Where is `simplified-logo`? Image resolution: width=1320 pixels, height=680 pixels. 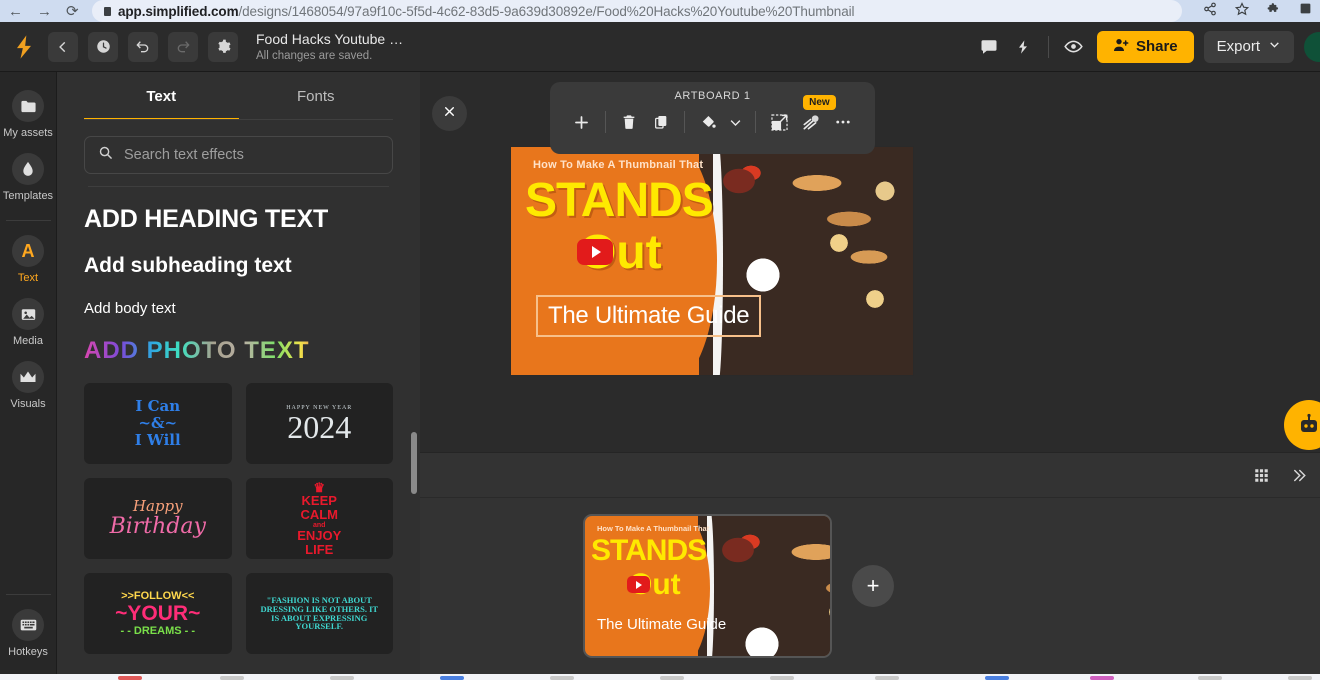 simplified-logo is located at coordinates (24, 47).